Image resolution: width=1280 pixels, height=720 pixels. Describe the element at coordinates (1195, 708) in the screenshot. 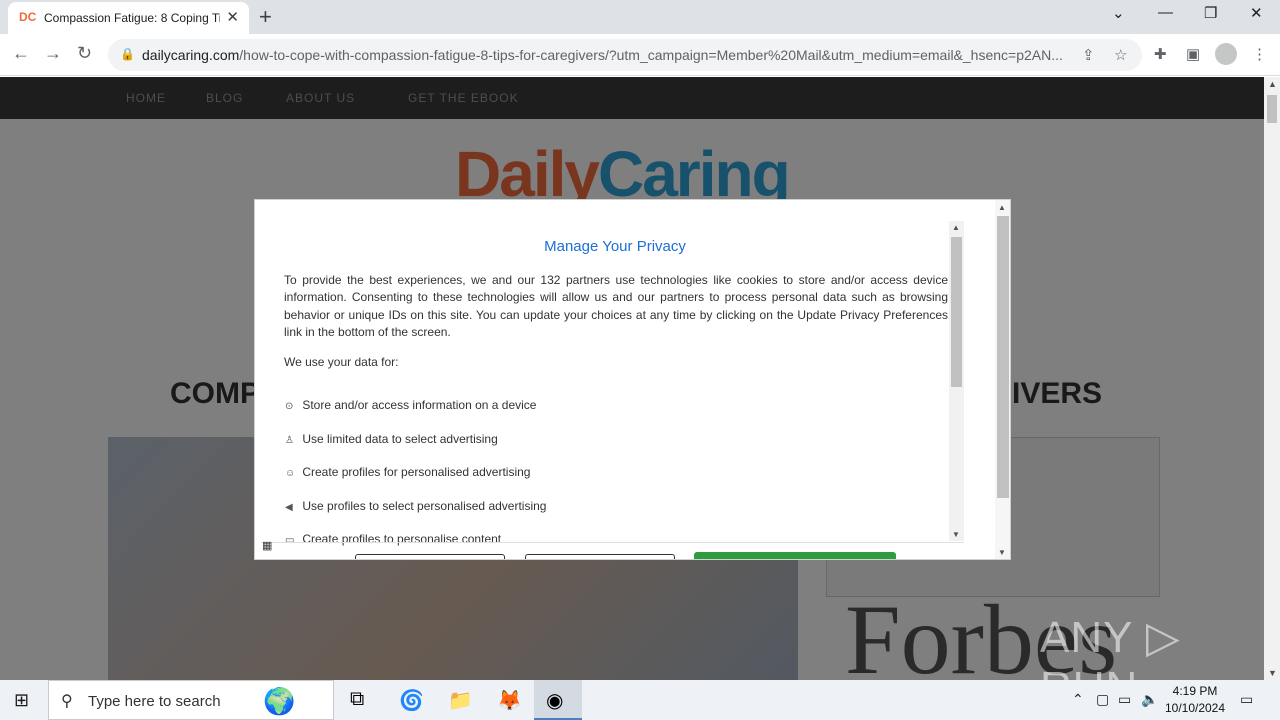

I see `clock-date: 10/10/2024` at that location.